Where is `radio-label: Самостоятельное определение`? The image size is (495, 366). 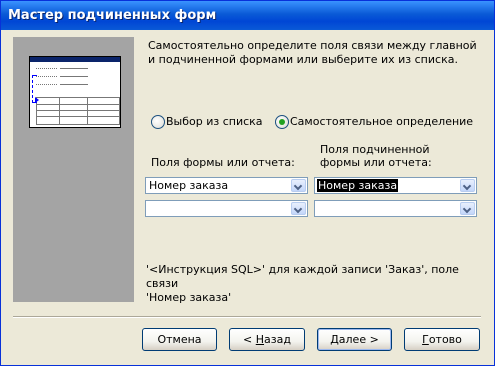 radio-label: Самостоятельное определение is located at coordinates (382, 121).